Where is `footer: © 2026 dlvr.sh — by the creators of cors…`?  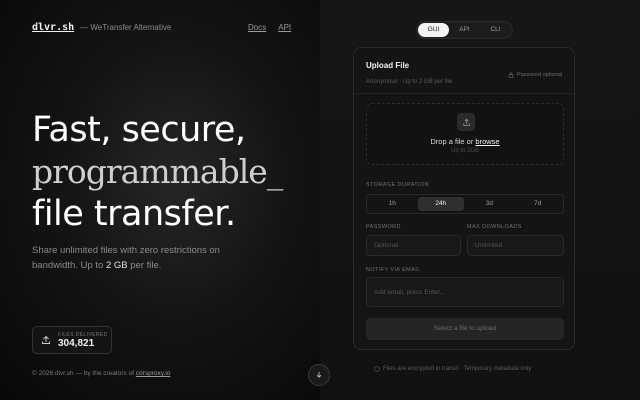 footer: © 2026 dlvr.sh — by the creators of cors… is located at coordinates (101, 373).